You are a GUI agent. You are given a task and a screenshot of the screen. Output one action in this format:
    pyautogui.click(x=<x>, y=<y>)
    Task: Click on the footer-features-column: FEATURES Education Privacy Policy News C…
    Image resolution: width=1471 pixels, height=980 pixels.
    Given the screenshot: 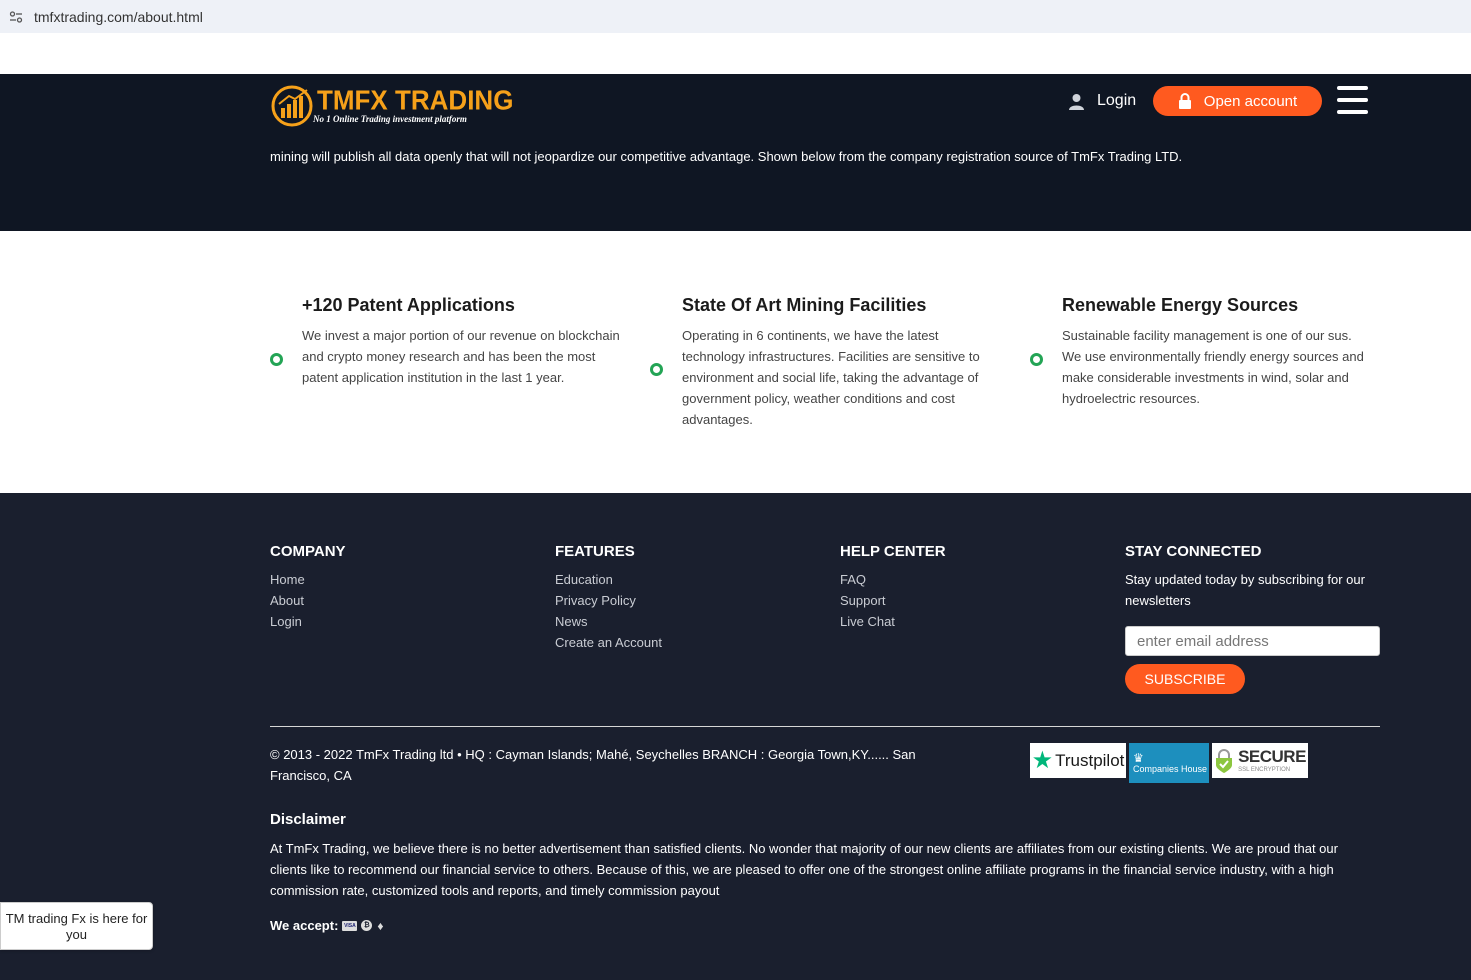 What is the action you would take?
    pyautogui.click(x=608, y=598)
    